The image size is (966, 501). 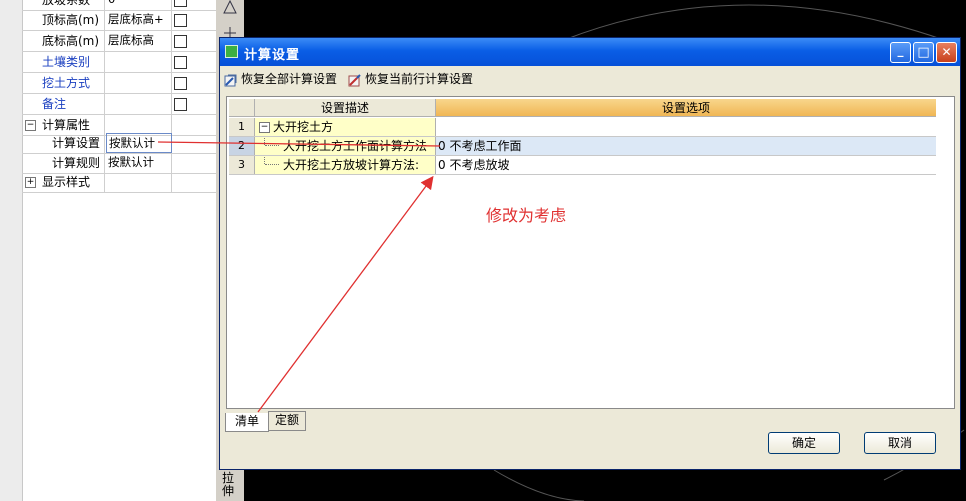 What do you see at coordinates (590, 52) in the screenshot?
I see `dialog-title-bar: 计算设置 _ □ ✕` at bounding box center [590, 52].